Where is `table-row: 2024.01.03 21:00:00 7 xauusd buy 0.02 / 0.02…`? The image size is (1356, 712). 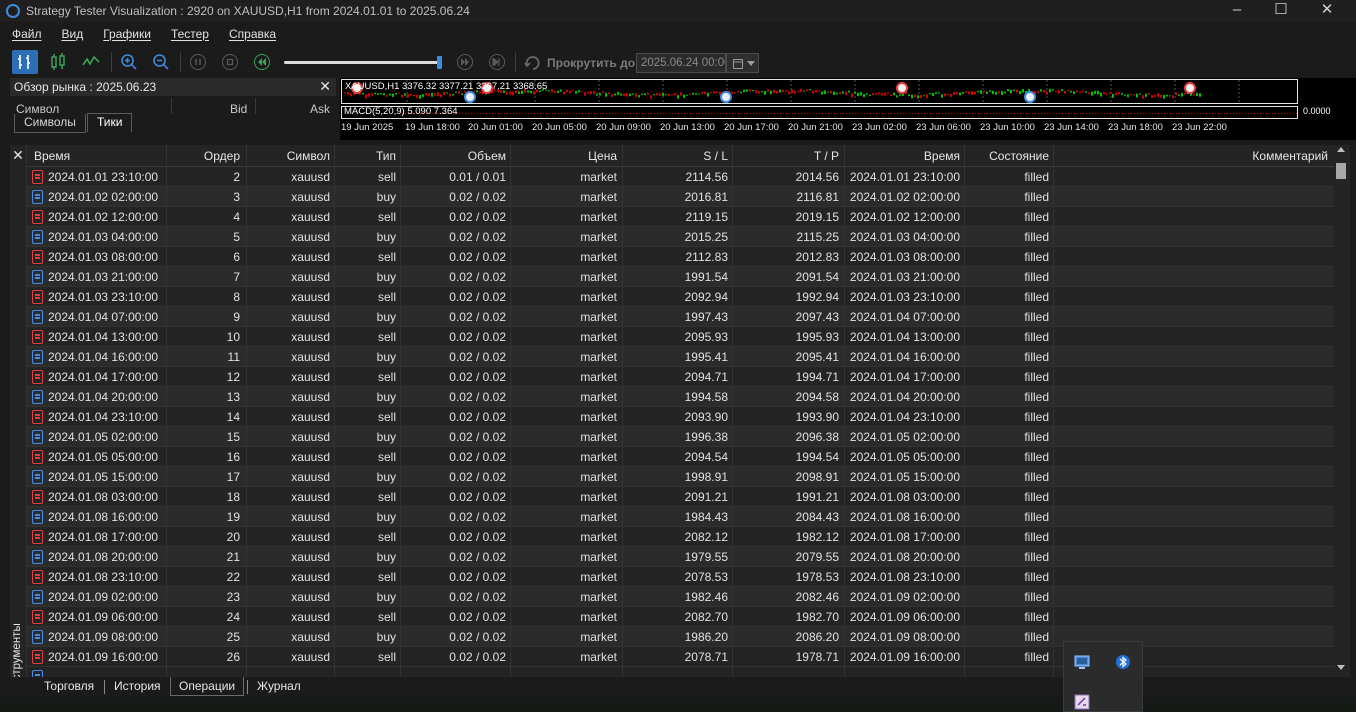 table-row: 2024.01.03 21:00:00 7 xauusd buy 0.02 / 0.02… is located at coordinates (680, 277).